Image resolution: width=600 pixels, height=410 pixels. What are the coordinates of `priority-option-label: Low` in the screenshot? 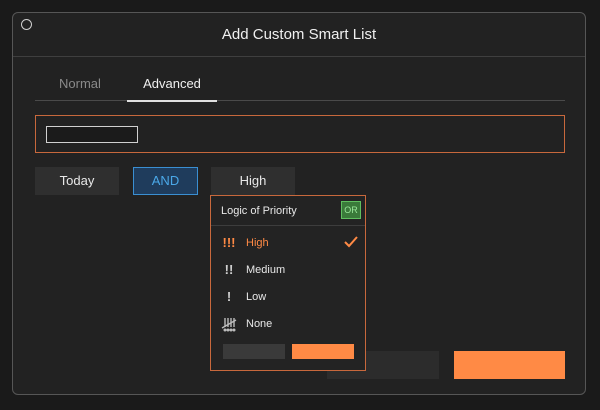 It's located at (256, 297).